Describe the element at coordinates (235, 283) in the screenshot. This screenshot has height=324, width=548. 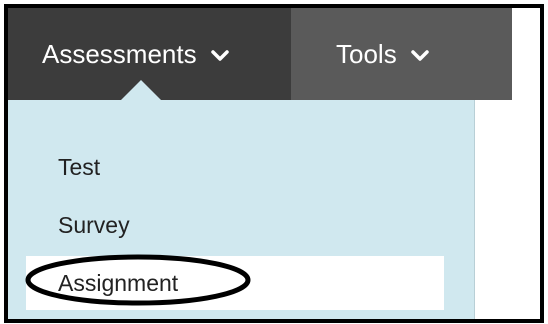
I see `menu-item-assignment: Assignment` at that location.